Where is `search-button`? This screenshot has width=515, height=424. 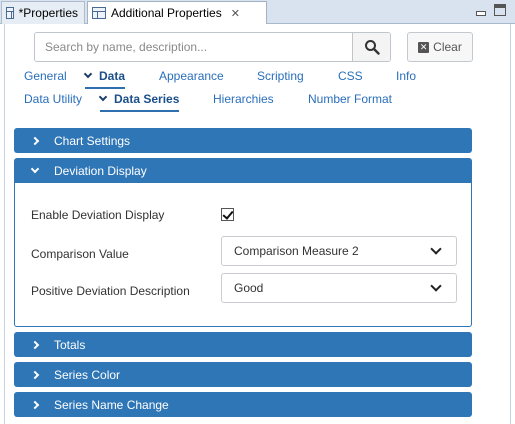
search-button is located at coordinates (371, 47).